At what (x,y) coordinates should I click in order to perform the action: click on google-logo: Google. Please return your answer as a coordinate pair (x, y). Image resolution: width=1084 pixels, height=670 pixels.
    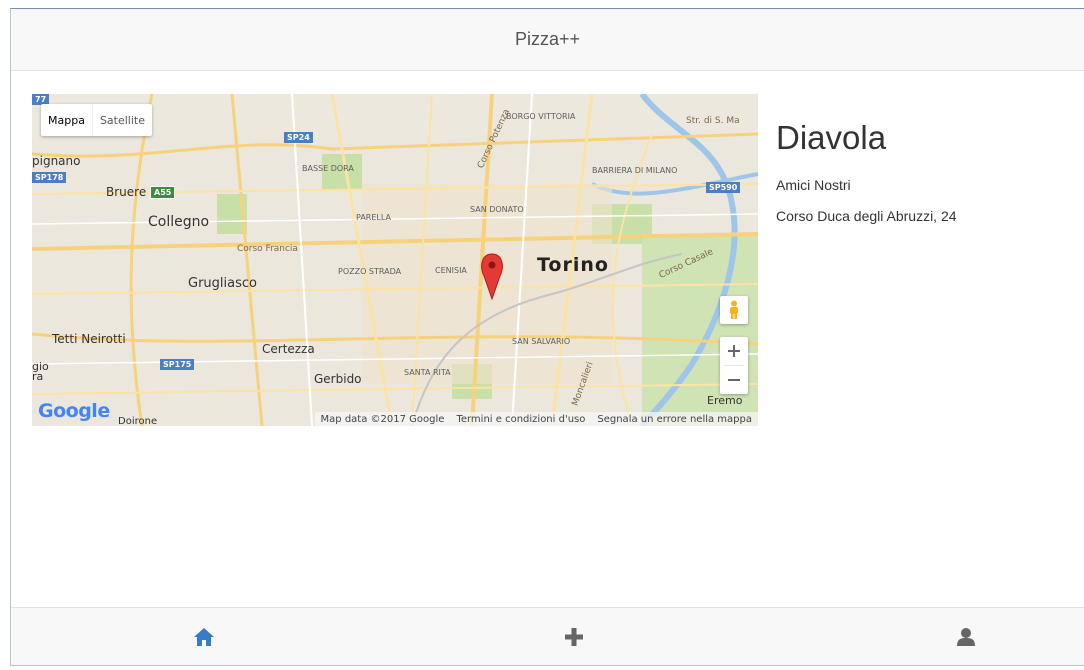
    Looking at the image, I should click on (74, 411).